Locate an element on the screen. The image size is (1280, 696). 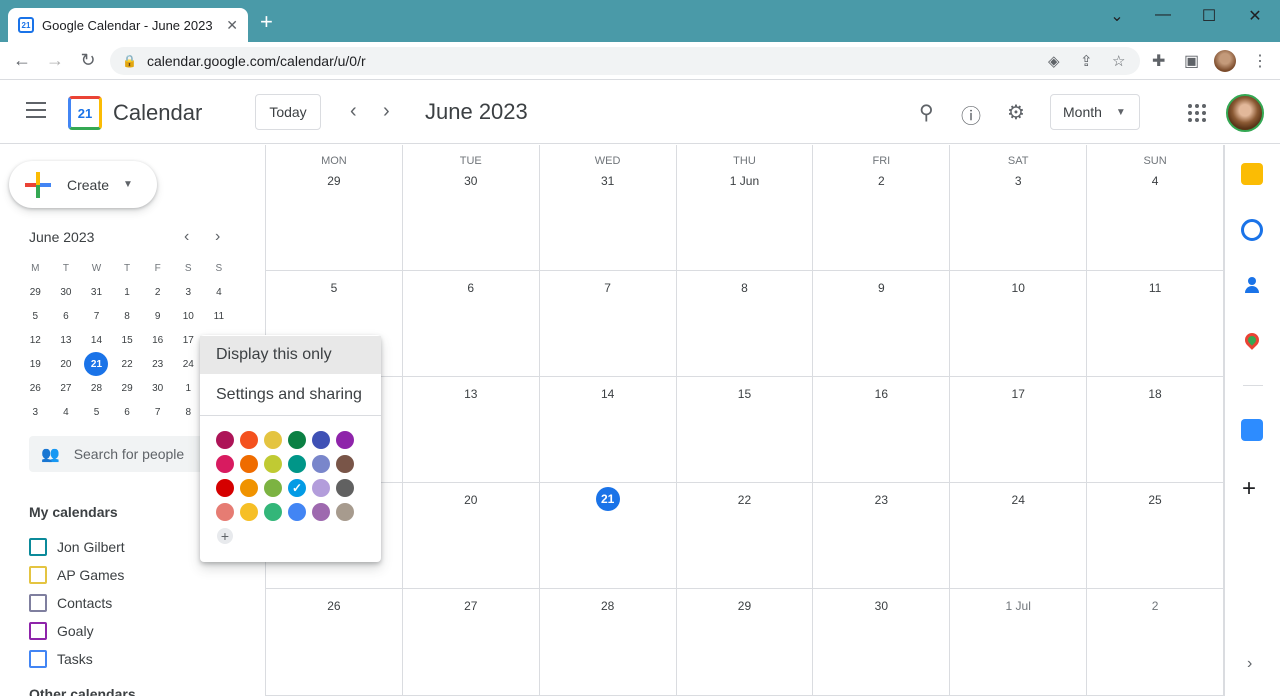
calendar-list-item: AP Games is located at coordinates (76, 575).